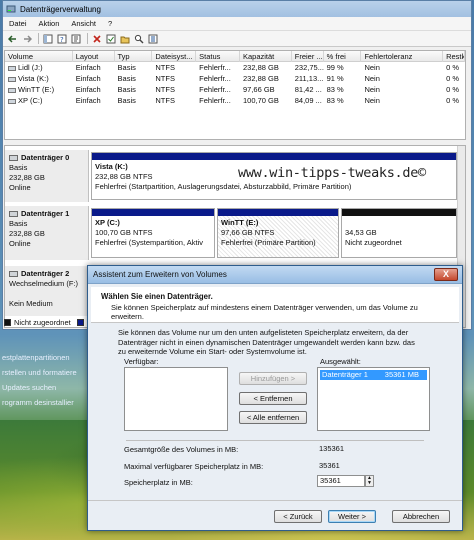 The height and width of the screenshot is (540, 474). What do you see at coordinates (88, 89) in the screenshot?
I see `layout-cell: Einfach` at bounding box center [88, 89].